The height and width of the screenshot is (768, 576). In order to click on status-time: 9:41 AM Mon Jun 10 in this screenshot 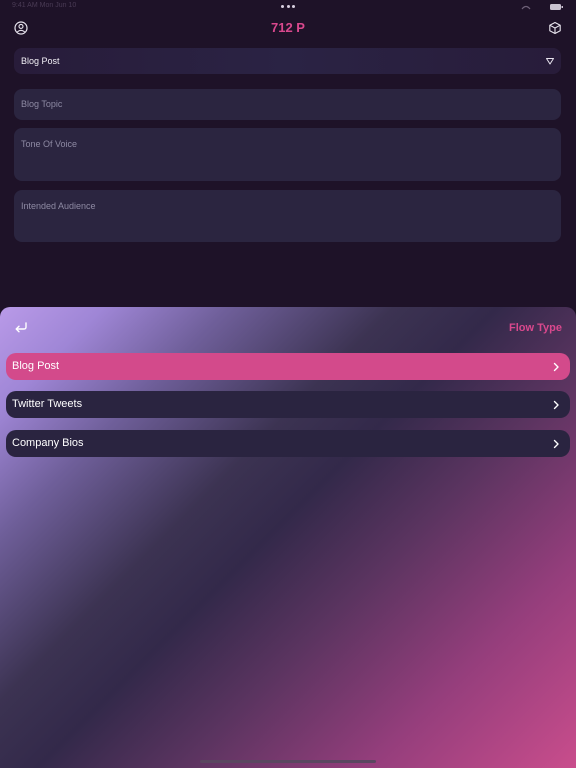, I will do `click(44, 5)`.